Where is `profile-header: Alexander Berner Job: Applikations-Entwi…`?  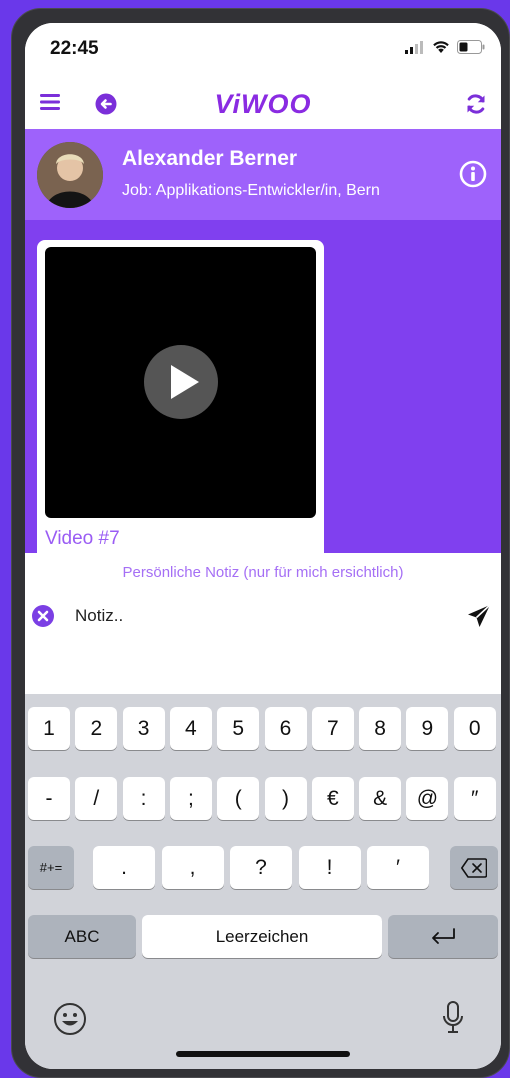
profile-header: Alexander Berner Job: Applikations-Entwi… is located at coordinates (263, 174).